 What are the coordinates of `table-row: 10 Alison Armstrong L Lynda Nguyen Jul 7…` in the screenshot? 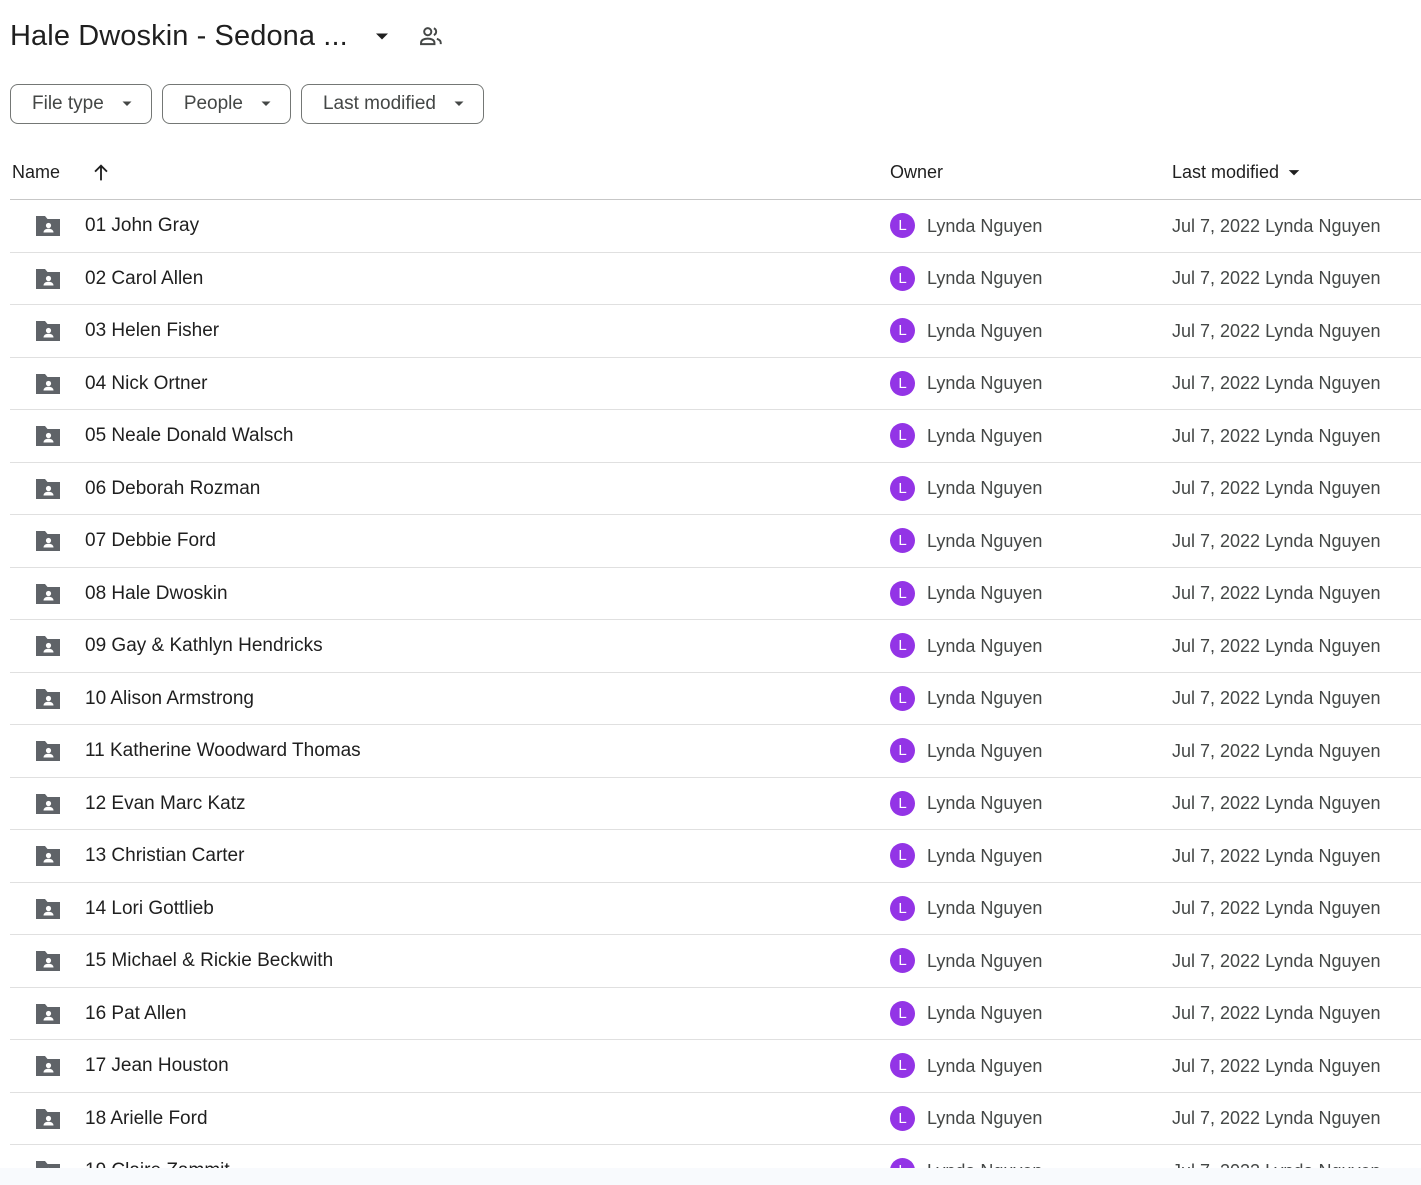 It's located at (715, 699).